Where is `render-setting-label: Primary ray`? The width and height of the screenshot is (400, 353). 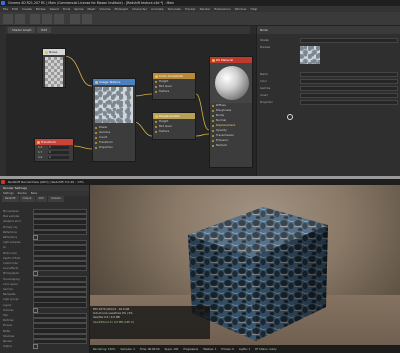 render-setting-label: Primary ray is located at coordinates (10, 227).